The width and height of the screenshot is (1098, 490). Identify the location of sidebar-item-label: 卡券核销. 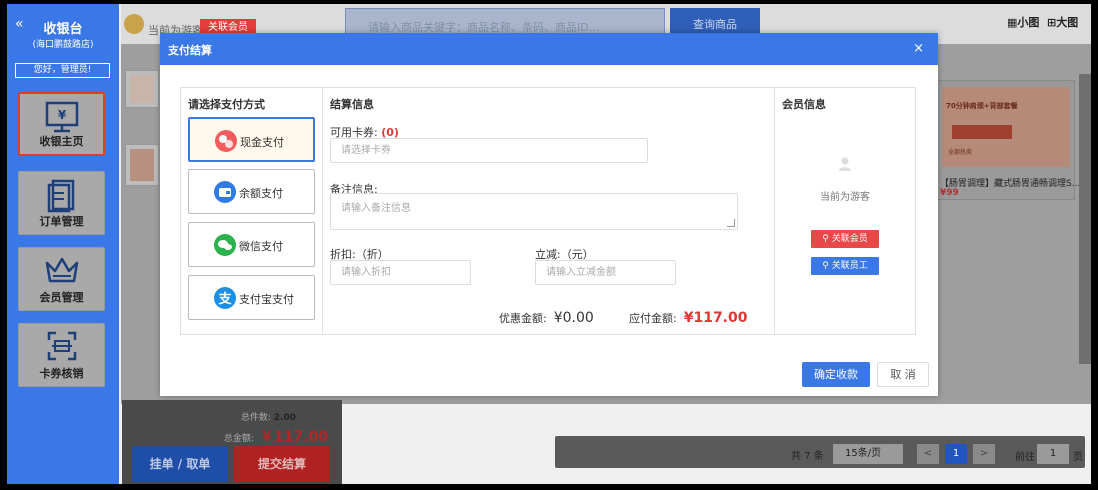
(61, 373).